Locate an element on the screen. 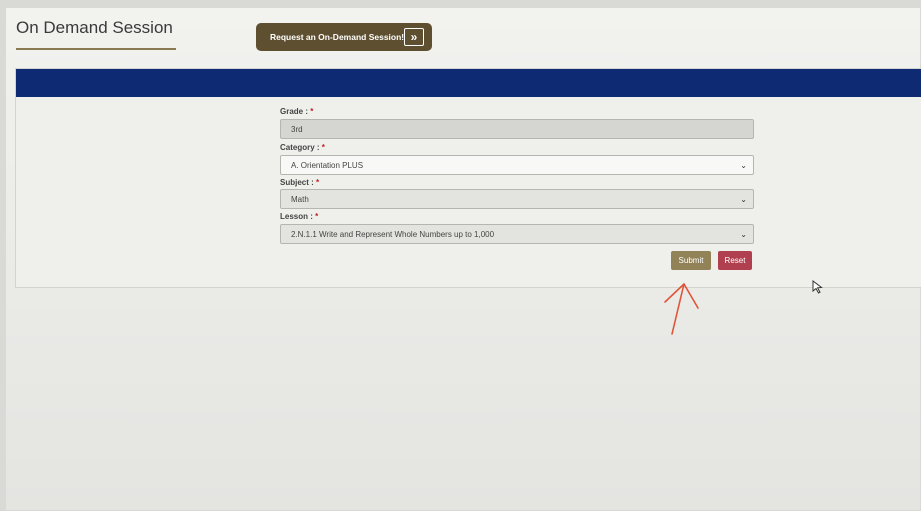 The width and height of the screenshot is (921, 511). annotation-arrow-icon is located at coordinates (681, 309).